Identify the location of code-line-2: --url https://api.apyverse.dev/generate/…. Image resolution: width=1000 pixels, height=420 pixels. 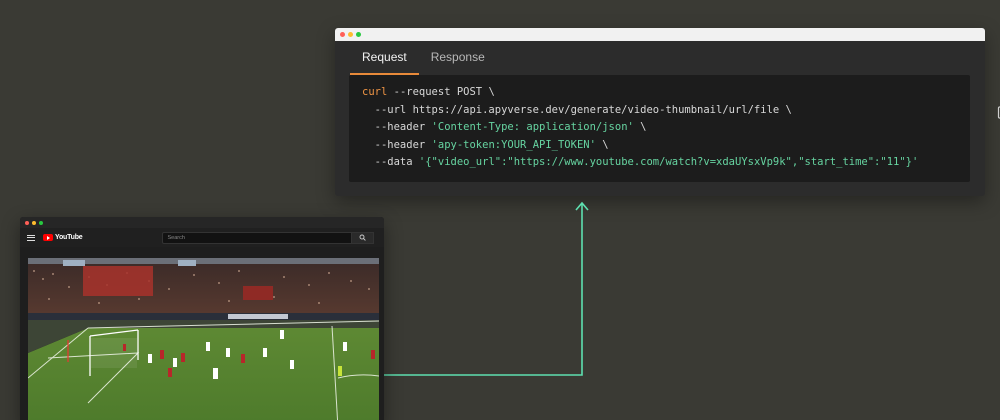
(577, 109).